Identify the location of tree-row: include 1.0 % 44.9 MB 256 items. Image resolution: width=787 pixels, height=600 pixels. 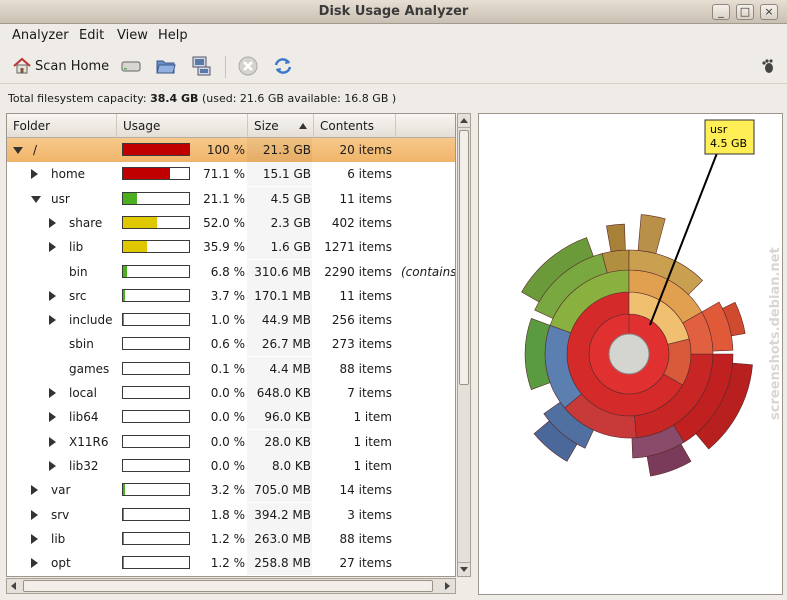
(231, 320).